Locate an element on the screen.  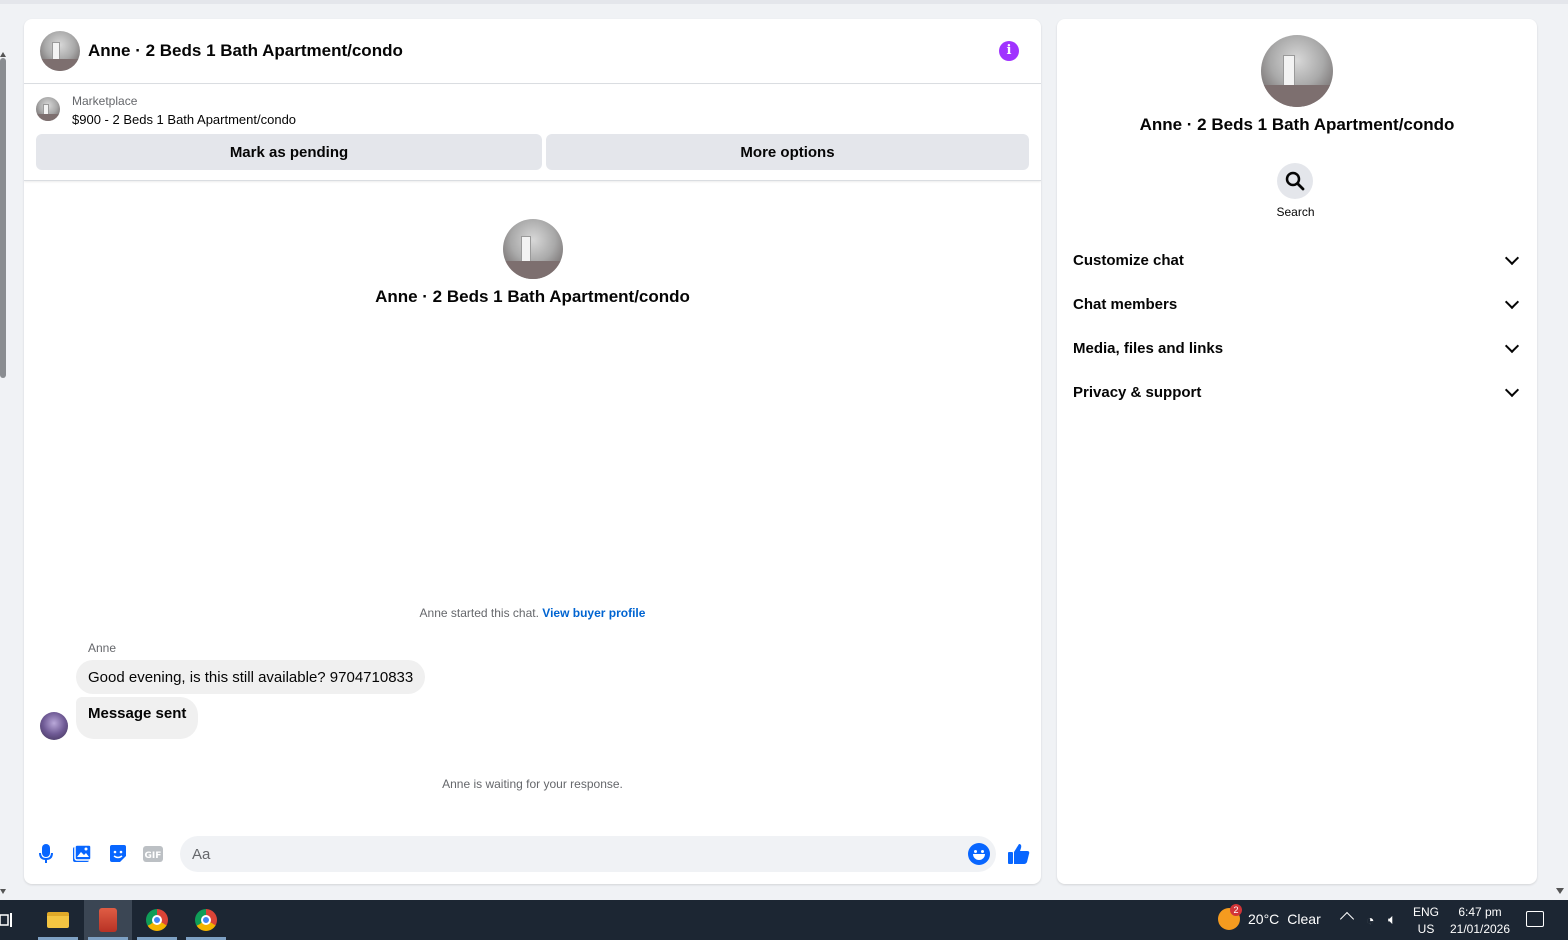
weather-badge: 2 is located at coordinates (1236, 910).